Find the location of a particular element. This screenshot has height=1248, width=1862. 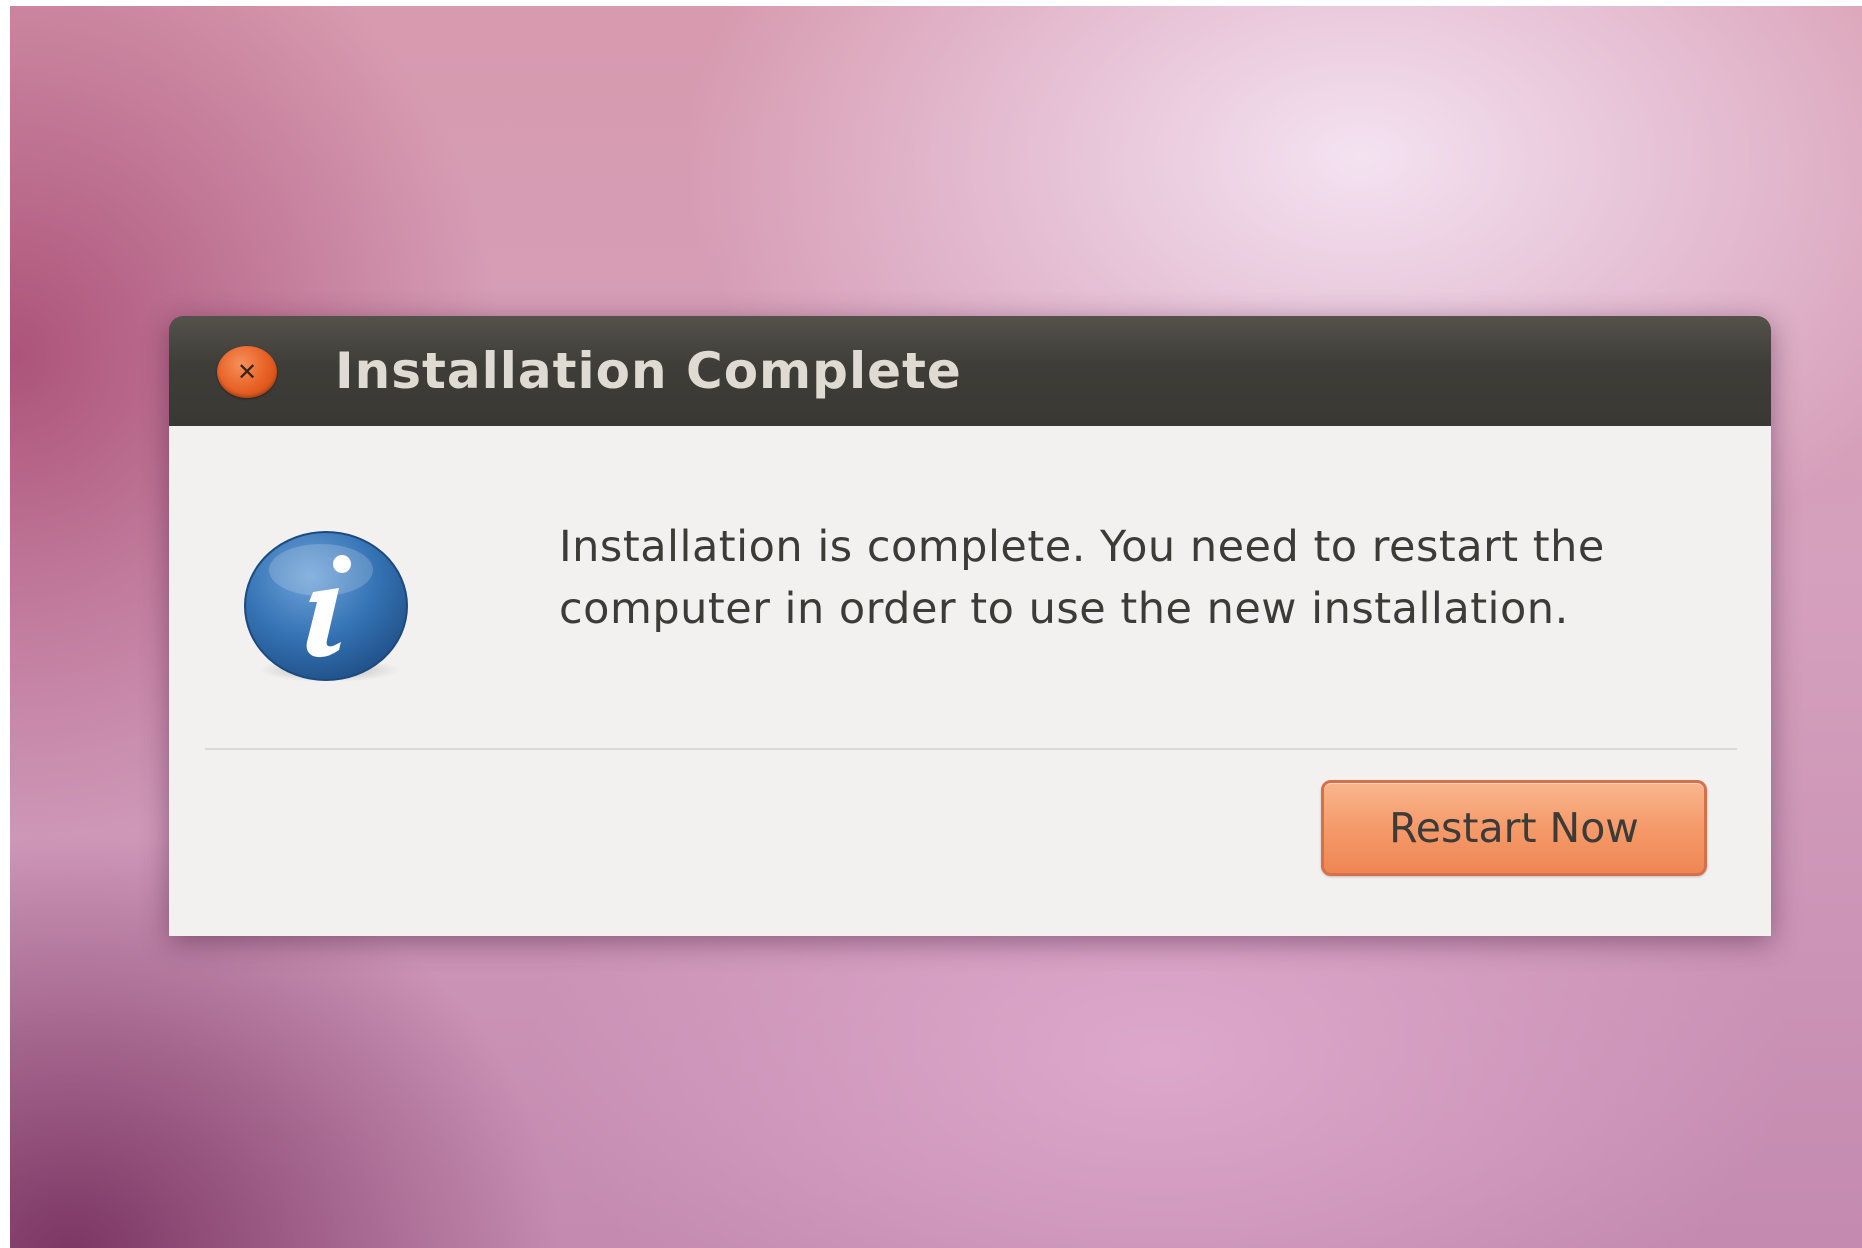

title-bar: ✕ Installation Complete is located at coordinates (970, 371).